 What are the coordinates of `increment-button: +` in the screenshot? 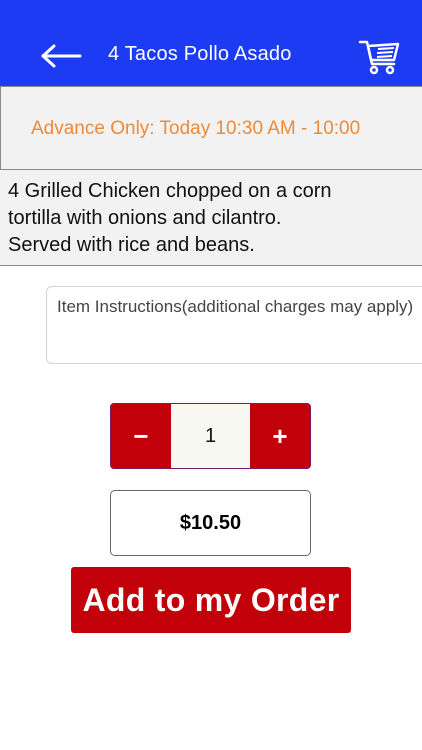 It's located at (280, 436).